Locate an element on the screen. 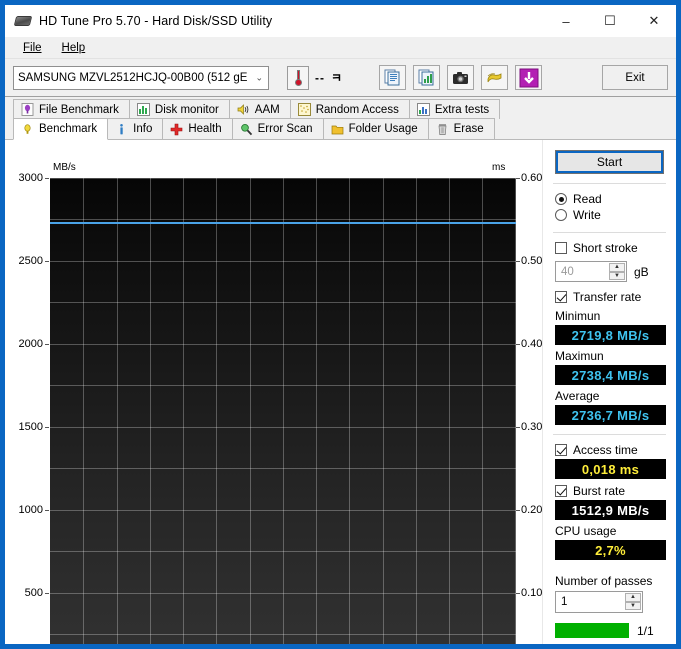 This screenshot has width=681, height=649. tab-info-label: Info is located at coordinates (143, 129).